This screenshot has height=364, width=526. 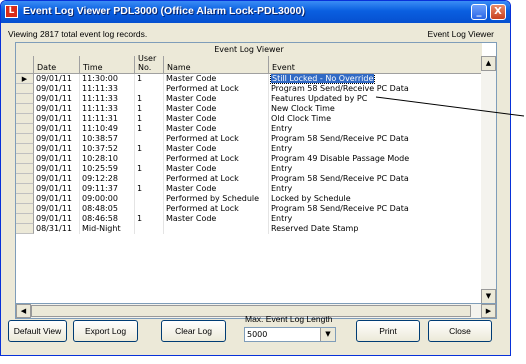 I want to click on callout-line, so click(x=450, y=106).